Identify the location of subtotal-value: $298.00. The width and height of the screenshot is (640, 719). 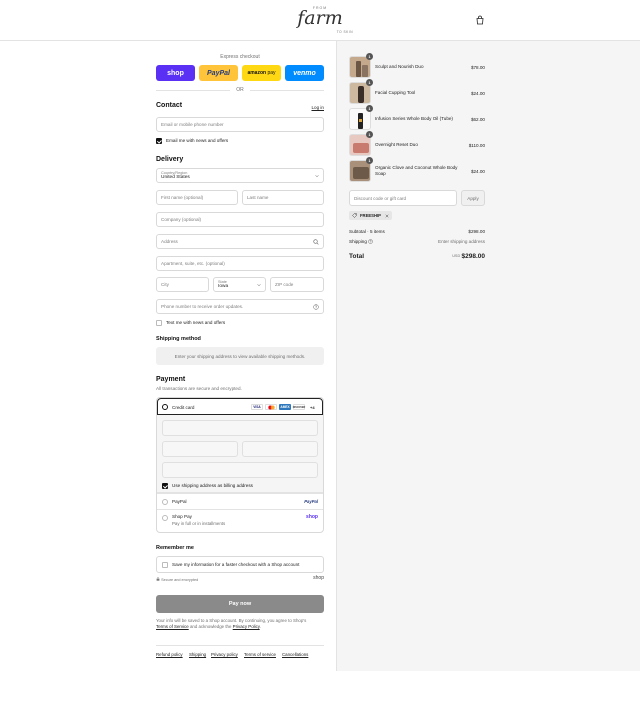
(476, 231).